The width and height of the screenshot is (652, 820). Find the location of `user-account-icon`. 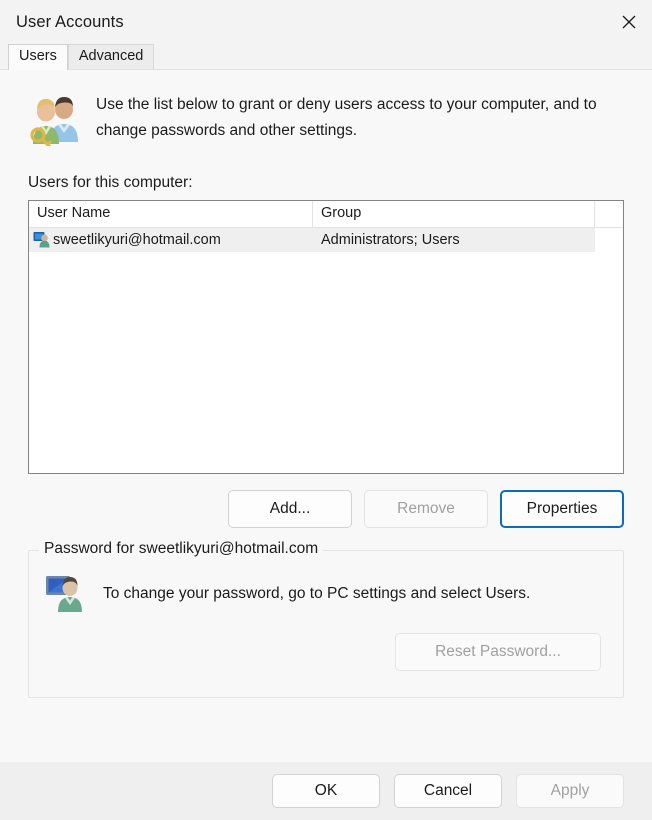

user-account-icon is located at coordinates (43, 240).